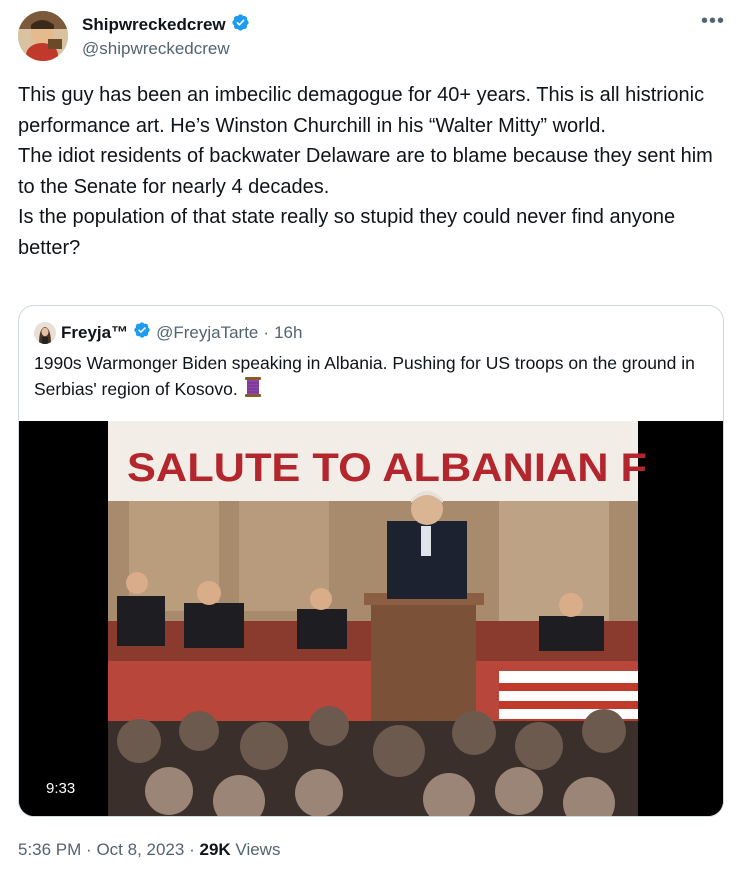 This screenshot has width=745, height=874. I want to click on post-time: 5:36 PM, so click(49, 849).